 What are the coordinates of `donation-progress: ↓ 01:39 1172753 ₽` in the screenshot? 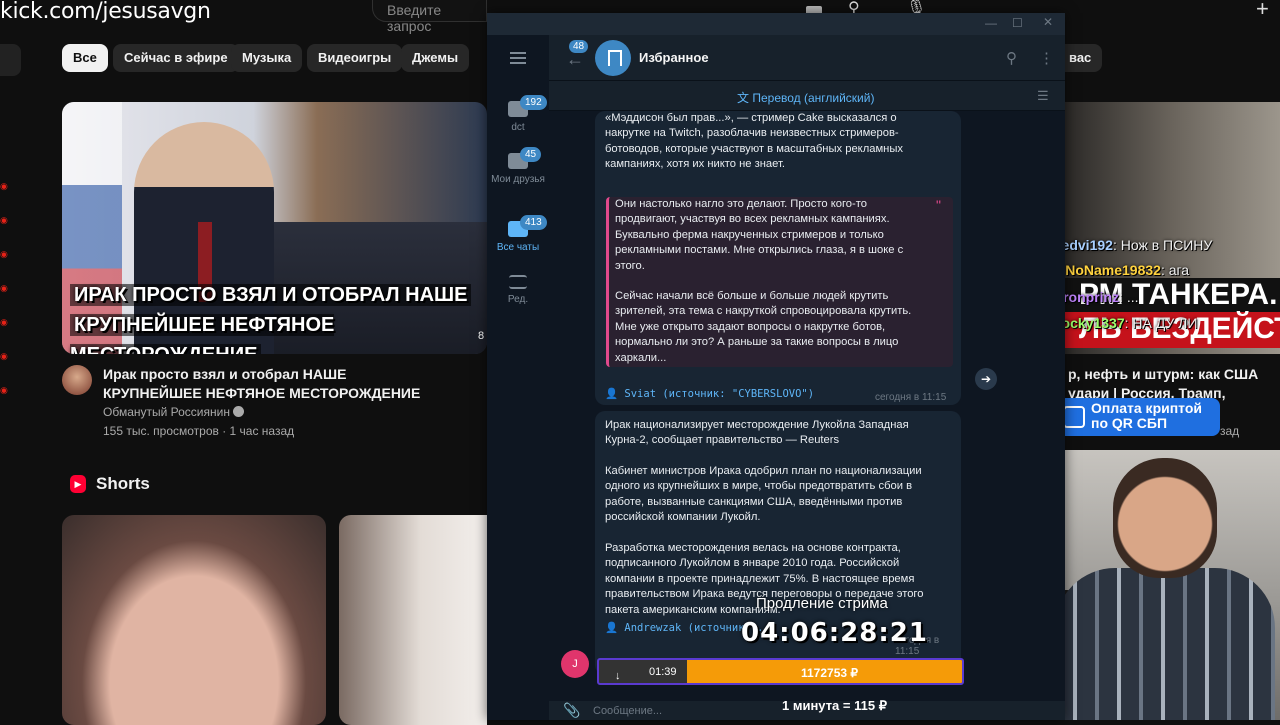 It's located at (780, 671).